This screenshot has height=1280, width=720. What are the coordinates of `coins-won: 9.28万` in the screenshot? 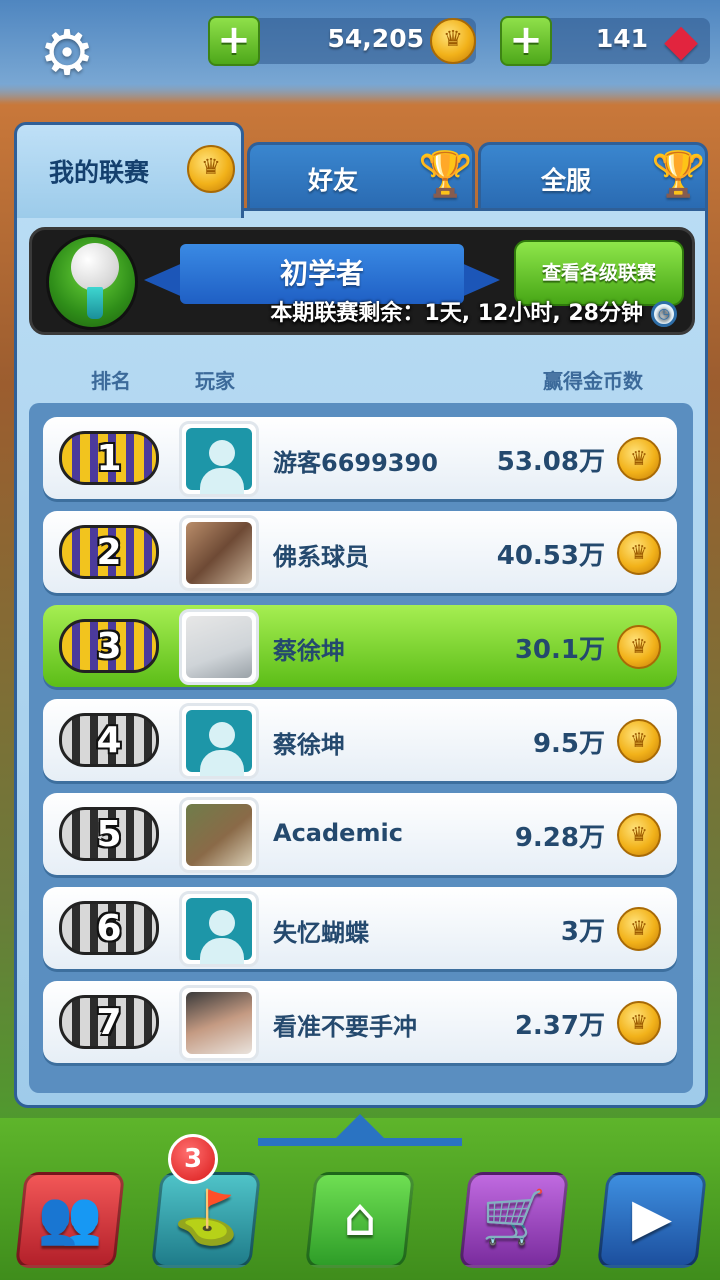 It's located at (559, 838).